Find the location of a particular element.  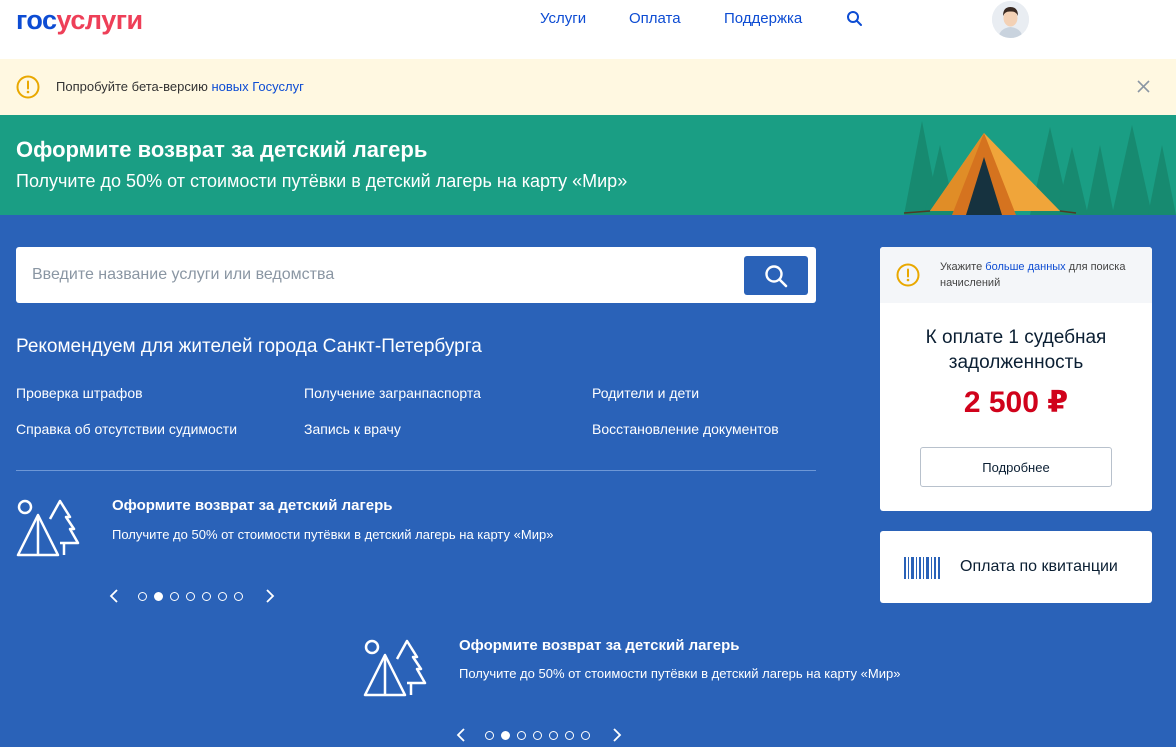

promo-carousel is located at coordinates (193, 598).